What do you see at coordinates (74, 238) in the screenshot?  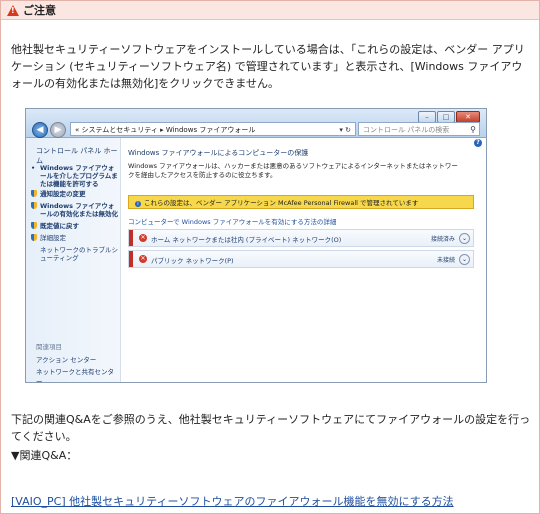 I see `left-item-advanced: 詳細設定` at bounding box center [74, 238].